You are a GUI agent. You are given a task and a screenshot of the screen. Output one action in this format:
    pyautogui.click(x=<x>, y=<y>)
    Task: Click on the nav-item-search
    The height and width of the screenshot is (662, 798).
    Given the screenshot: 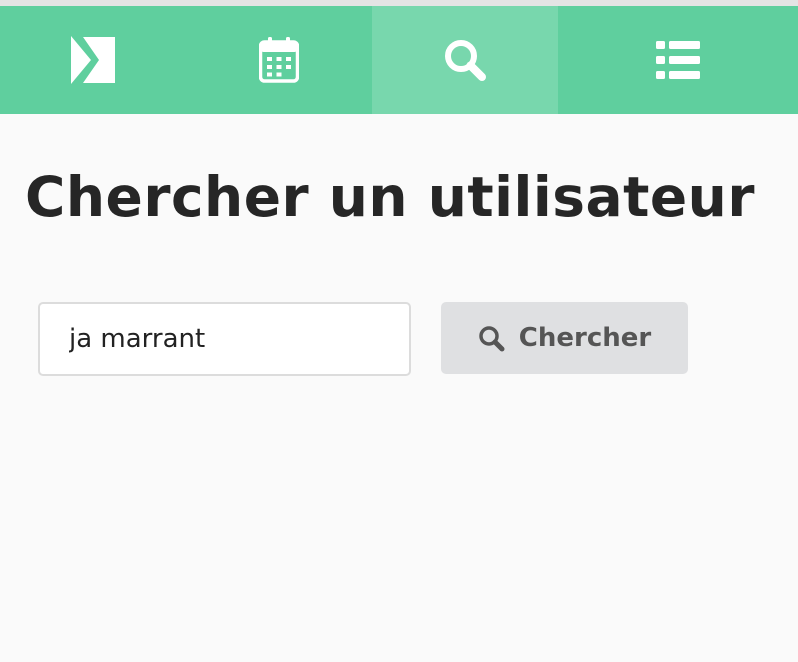 What is the action you would take?
    pyautogui.click(x=465, y=60)
    